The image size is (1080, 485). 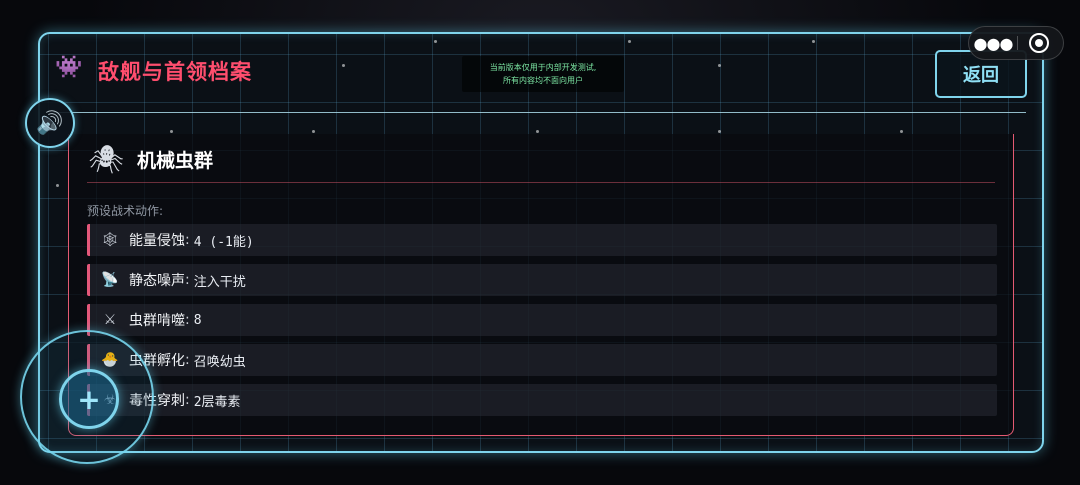 What do you see at coordinates (540, 112) in the screenshot?
I see `header-divider` at bounding box center [540, 112].